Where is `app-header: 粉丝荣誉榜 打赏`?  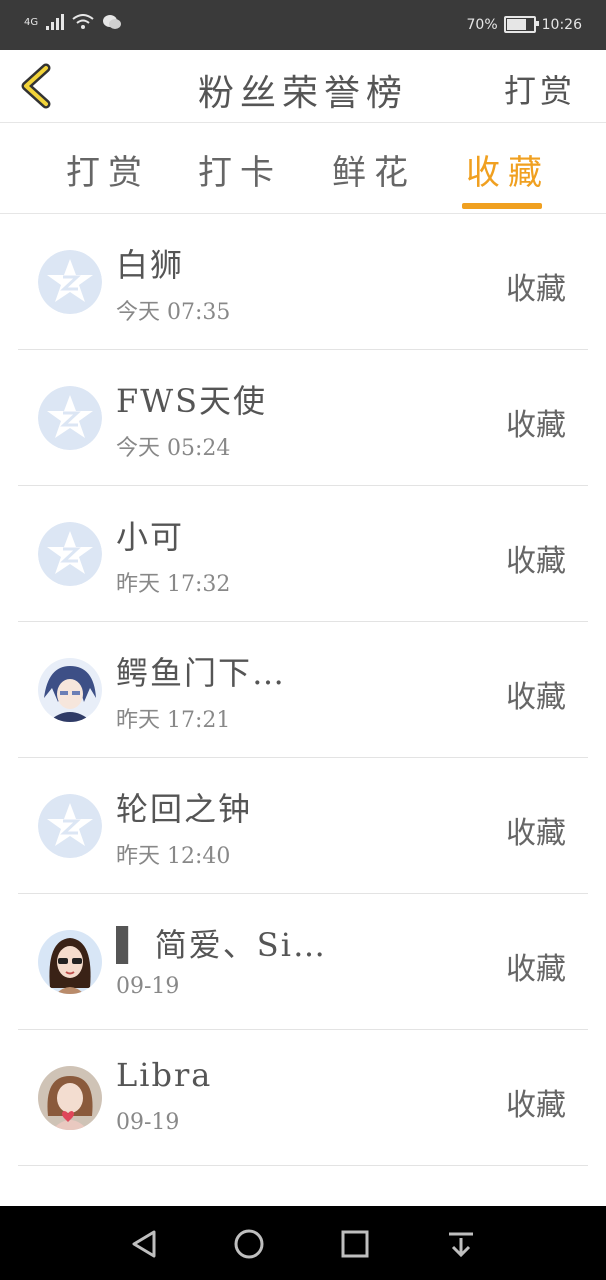 app-header: 粉丝荣誉榜 打赏 is located at coordinates (303, 86).